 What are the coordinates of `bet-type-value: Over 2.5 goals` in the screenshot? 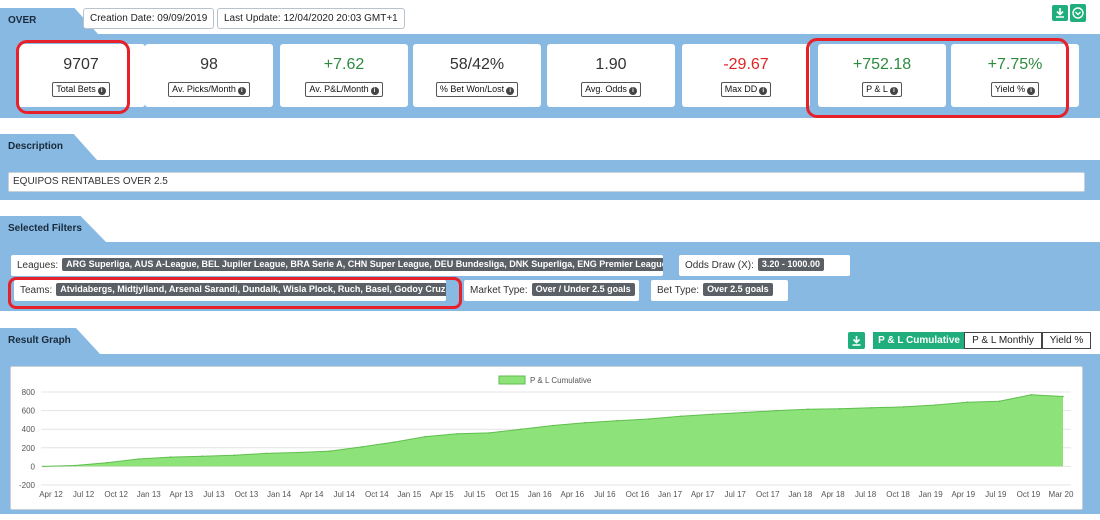 It's located at (738, 289).